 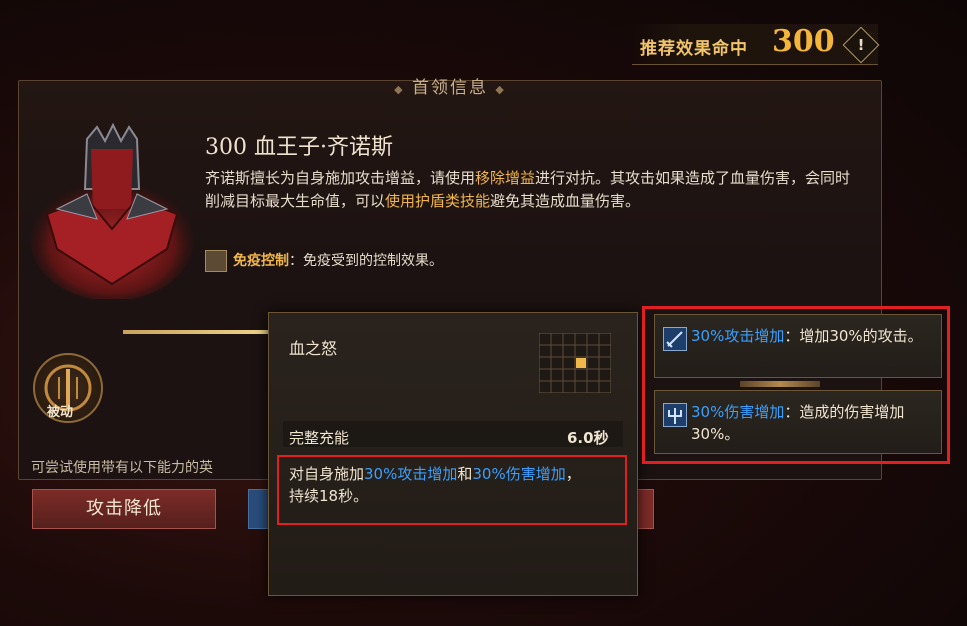 What do you see at coordinates (60, 412) in the screenshot?
I see `passive-label: 被动` at bounding box center [60, 412].